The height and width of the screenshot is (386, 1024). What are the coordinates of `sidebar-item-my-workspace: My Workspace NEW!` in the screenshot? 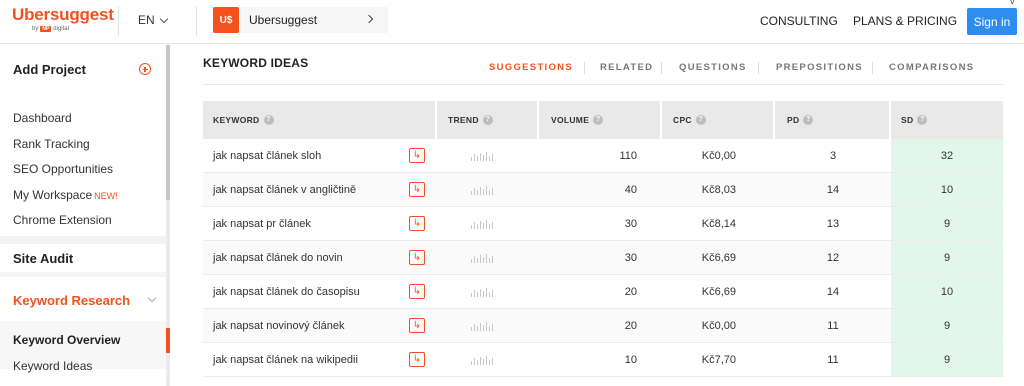 It's located at (65, 195).